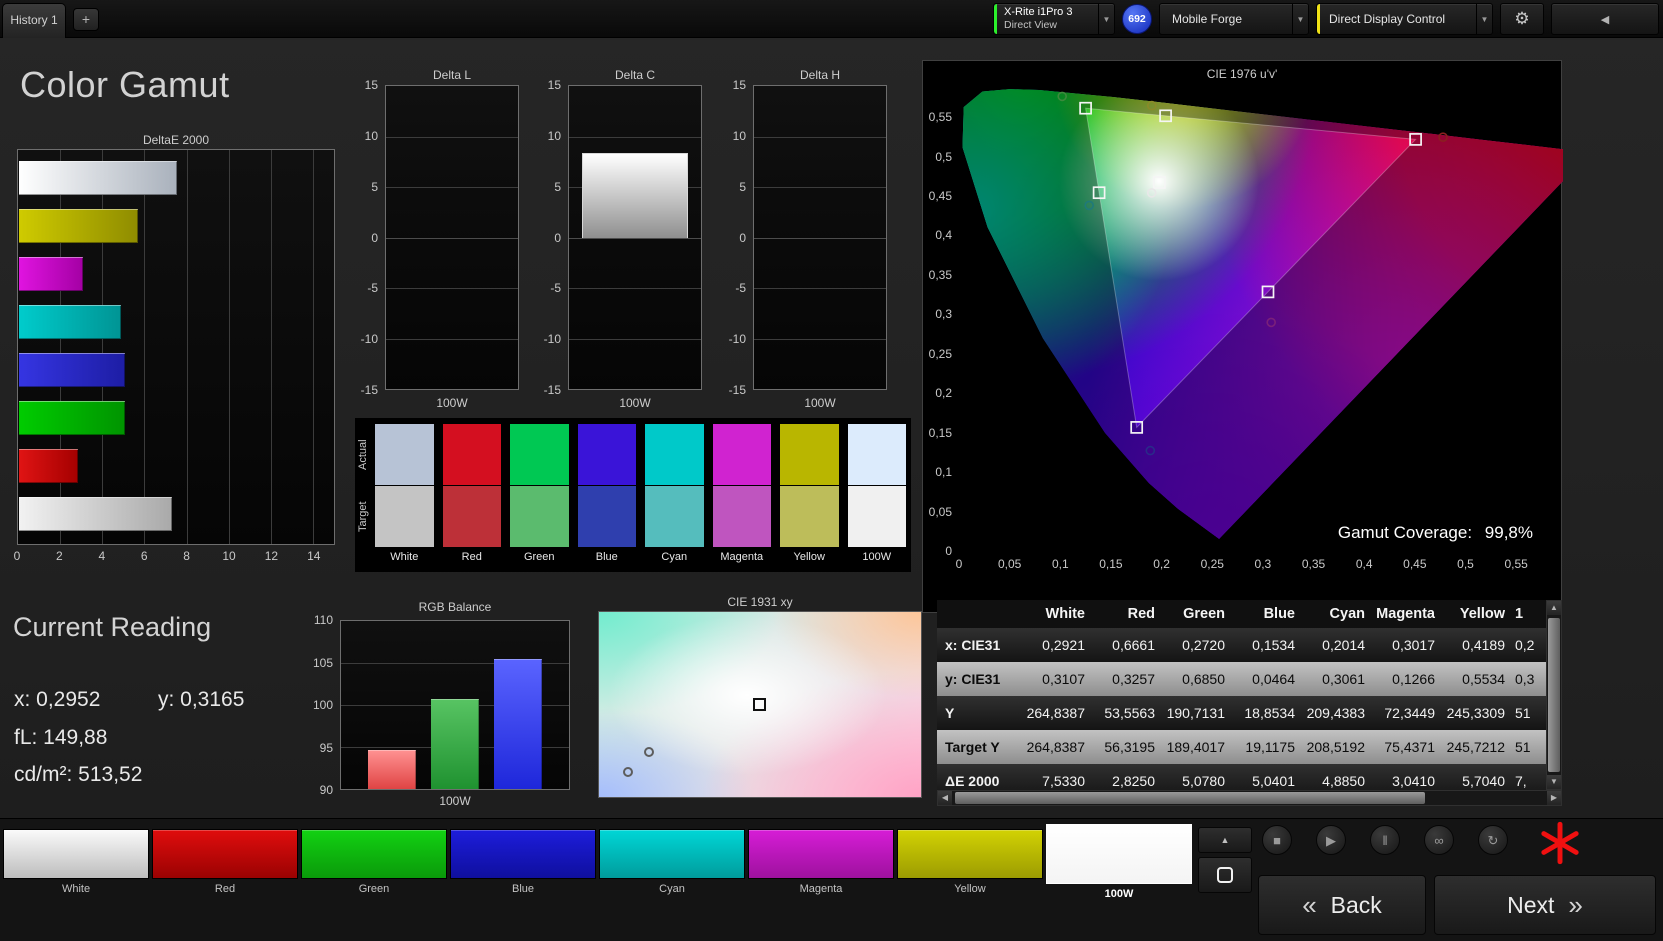 Image resolution: width=1663 pixels, height=941 pixels. I want to click on chevron-left-icon: ◀, so click(1605, 19).